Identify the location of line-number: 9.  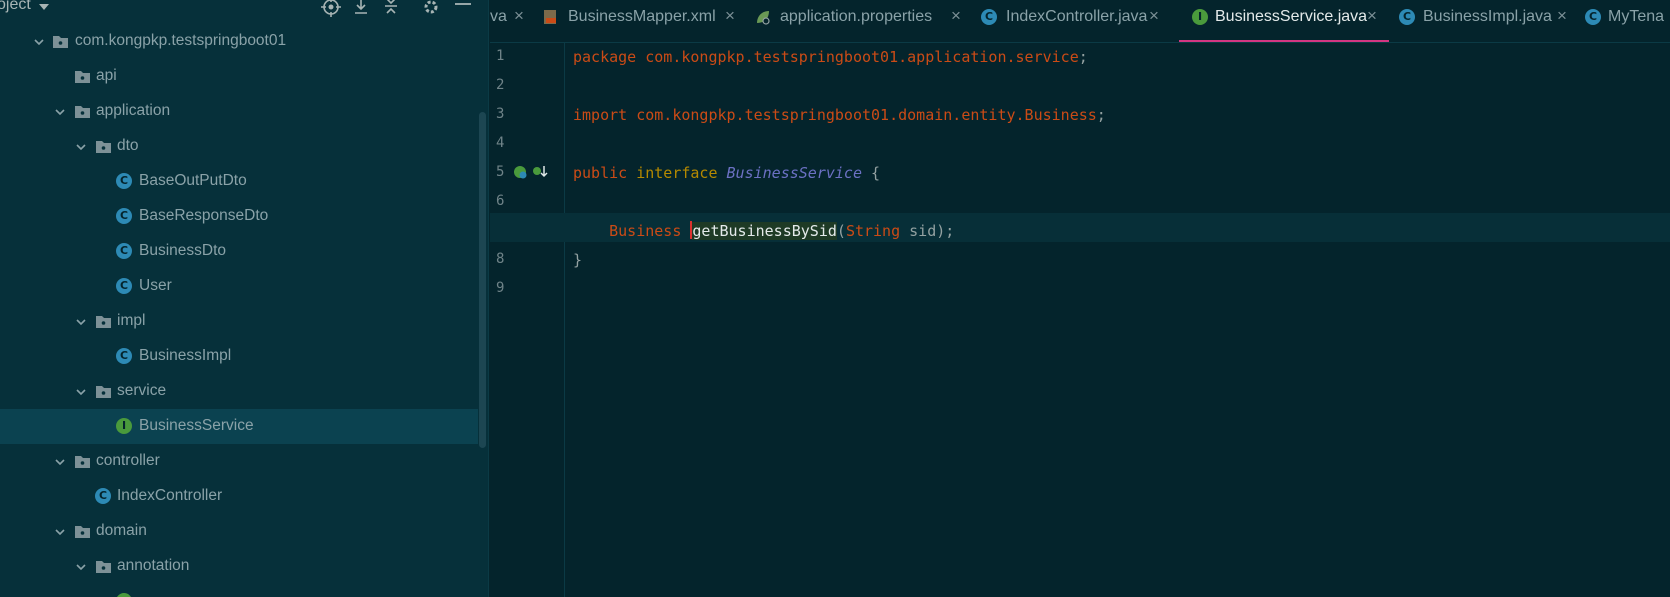
(500, 288).